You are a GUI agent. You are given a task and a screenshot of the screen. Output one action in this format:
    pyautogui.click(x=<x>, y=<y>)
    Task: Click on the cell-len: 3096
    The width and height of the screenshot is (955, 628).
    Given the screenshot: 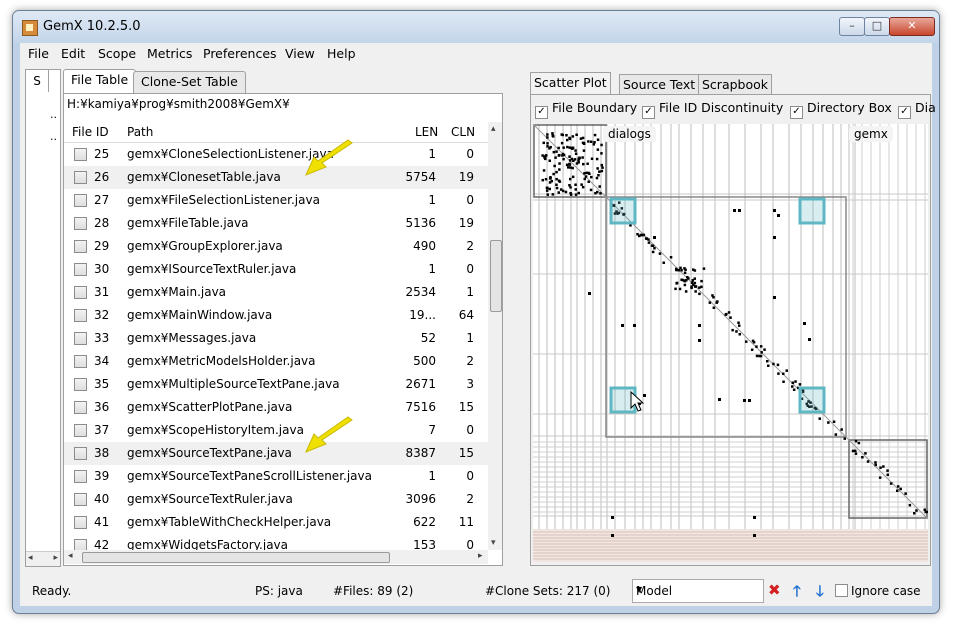 What is the action you would take?
    pyautogui.click(x=420, y=499)
    